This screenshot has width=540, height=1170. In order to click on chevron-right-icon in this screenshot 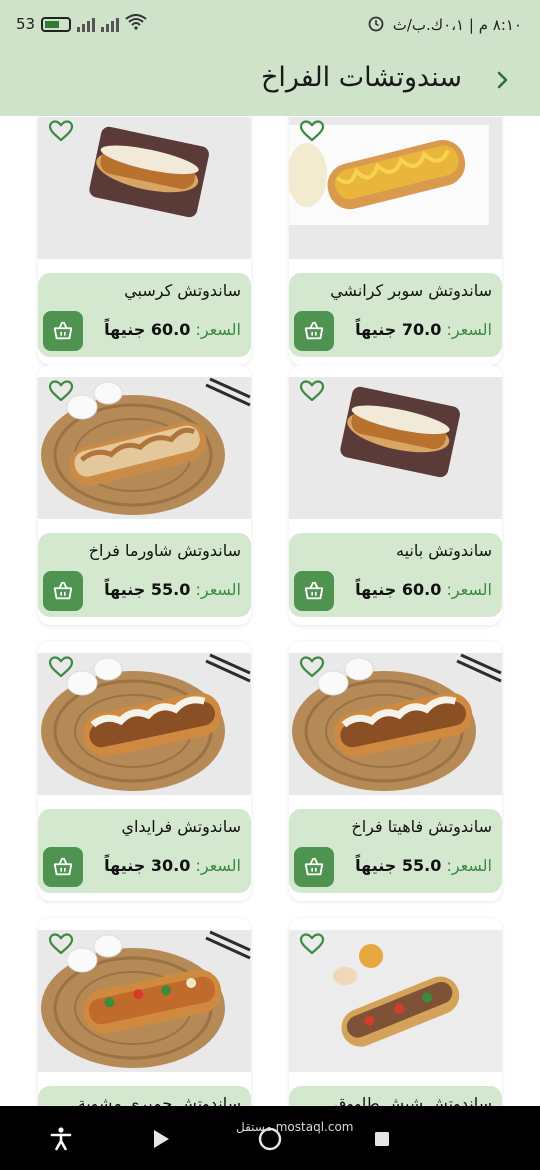, I will do `click(502, 80)`.